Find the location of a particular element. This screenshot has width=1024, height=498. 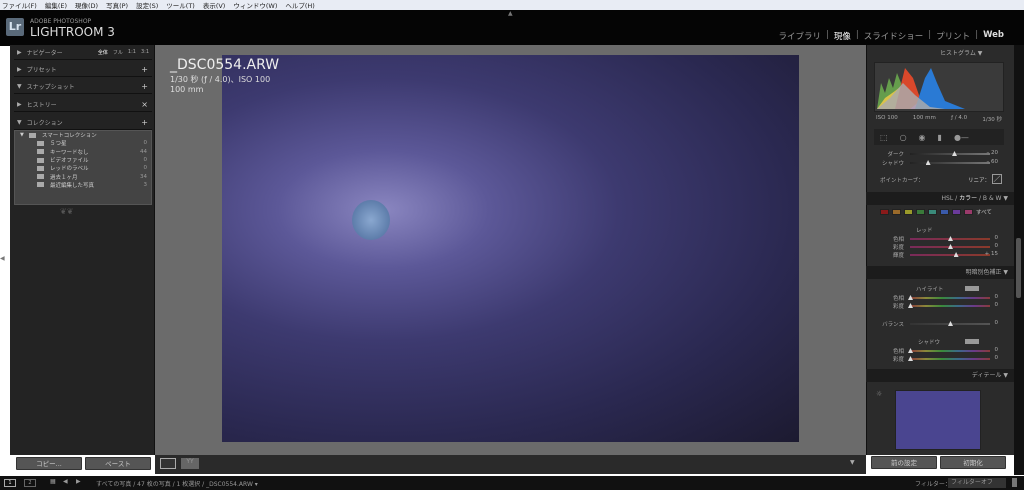

menu-item: ツール(T) is located at coordinates (180, 5).